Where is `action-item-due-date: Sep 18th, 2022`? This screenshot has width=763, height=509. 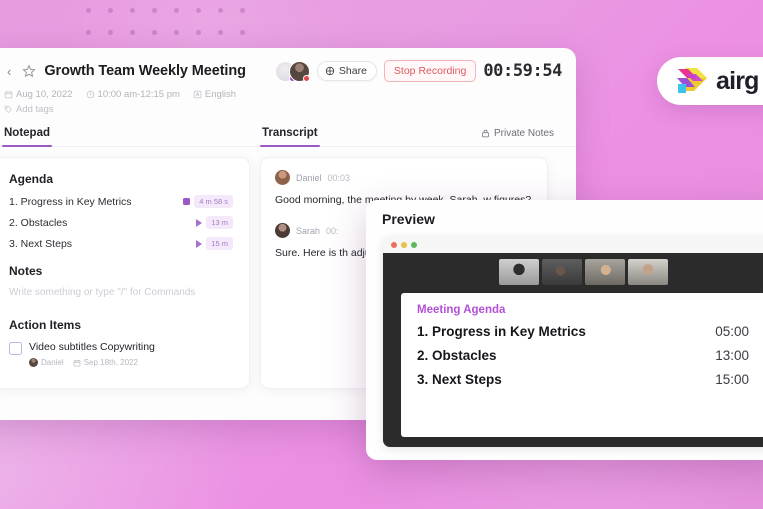
action-item-due-date: Sep 18th, 2022 is located at coordinates (110, 362).